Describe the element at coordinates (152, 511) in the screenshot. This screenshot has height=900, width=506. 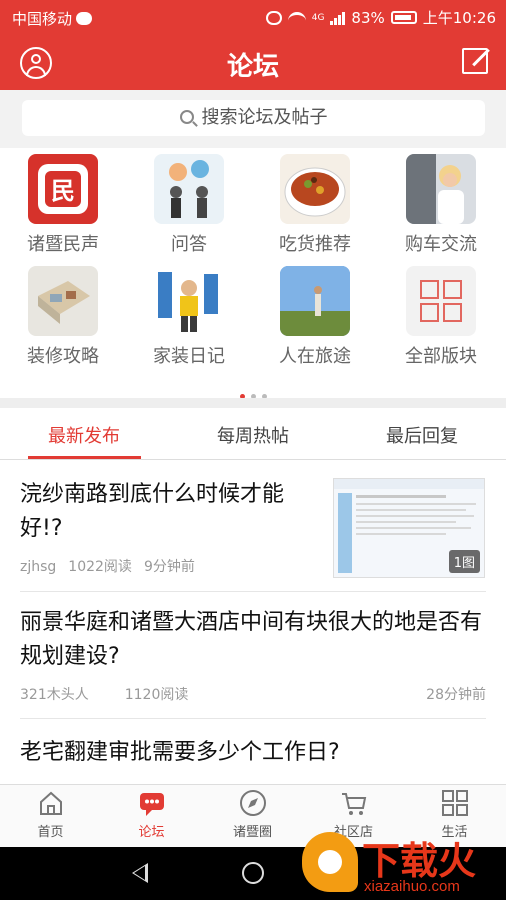
I see `post-title: 浣纱南路到底什么时候才能好!?` at that location.